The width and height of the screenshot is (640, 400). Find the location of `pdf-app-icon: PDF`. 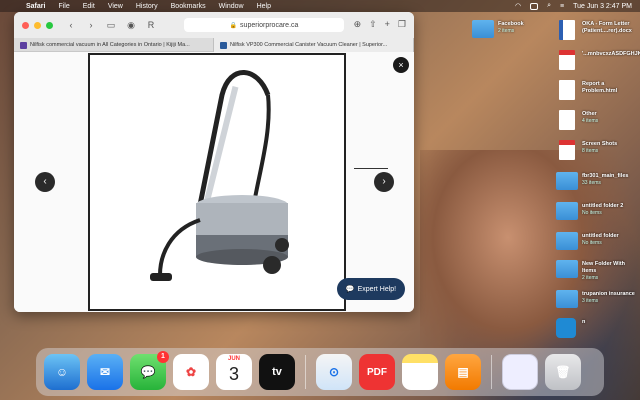

pdf-app-icon: PDF is located at coordinates (377, 372).